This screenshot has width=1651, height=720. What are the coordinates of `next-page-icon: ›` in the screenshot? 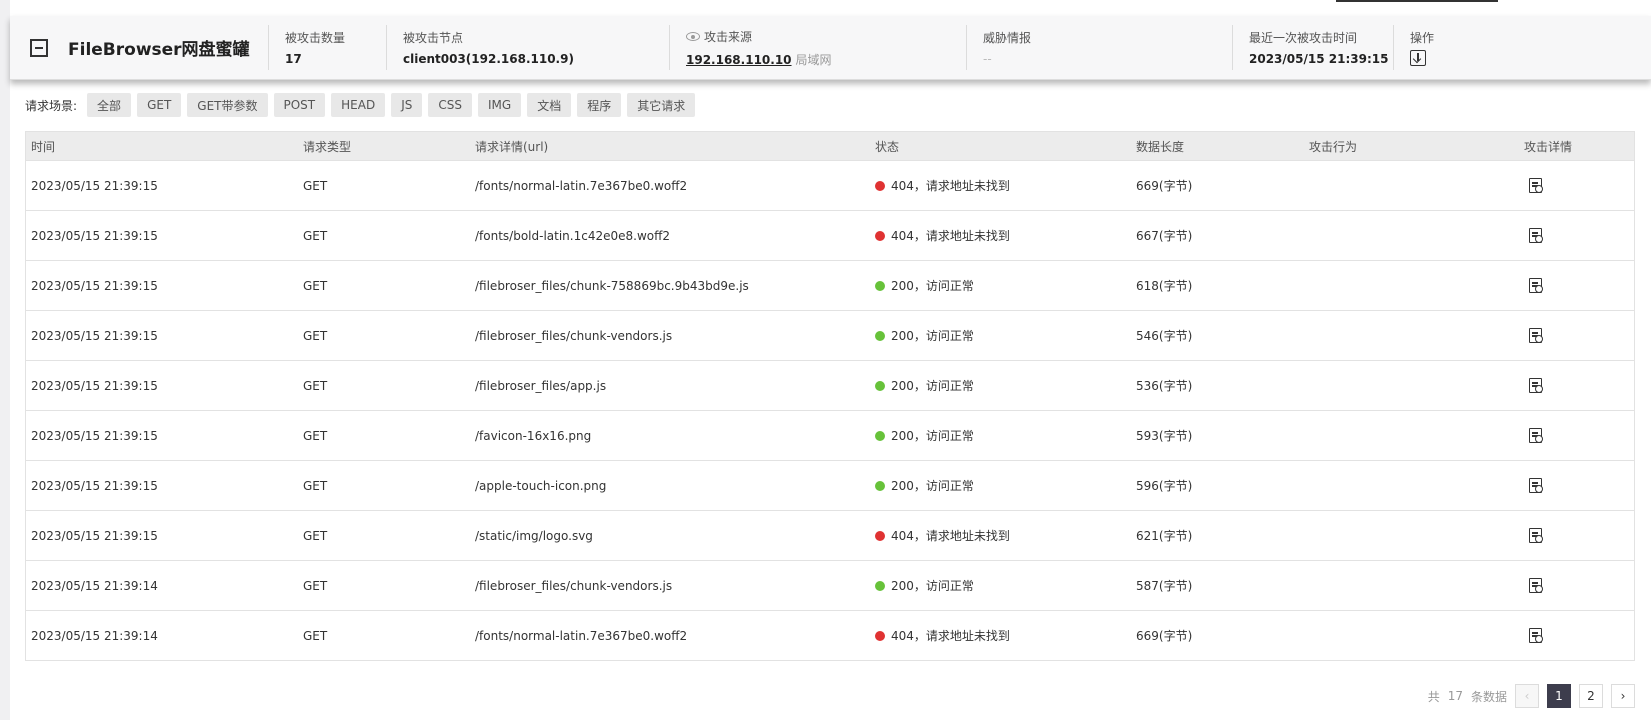 It's located at (1623, 696).